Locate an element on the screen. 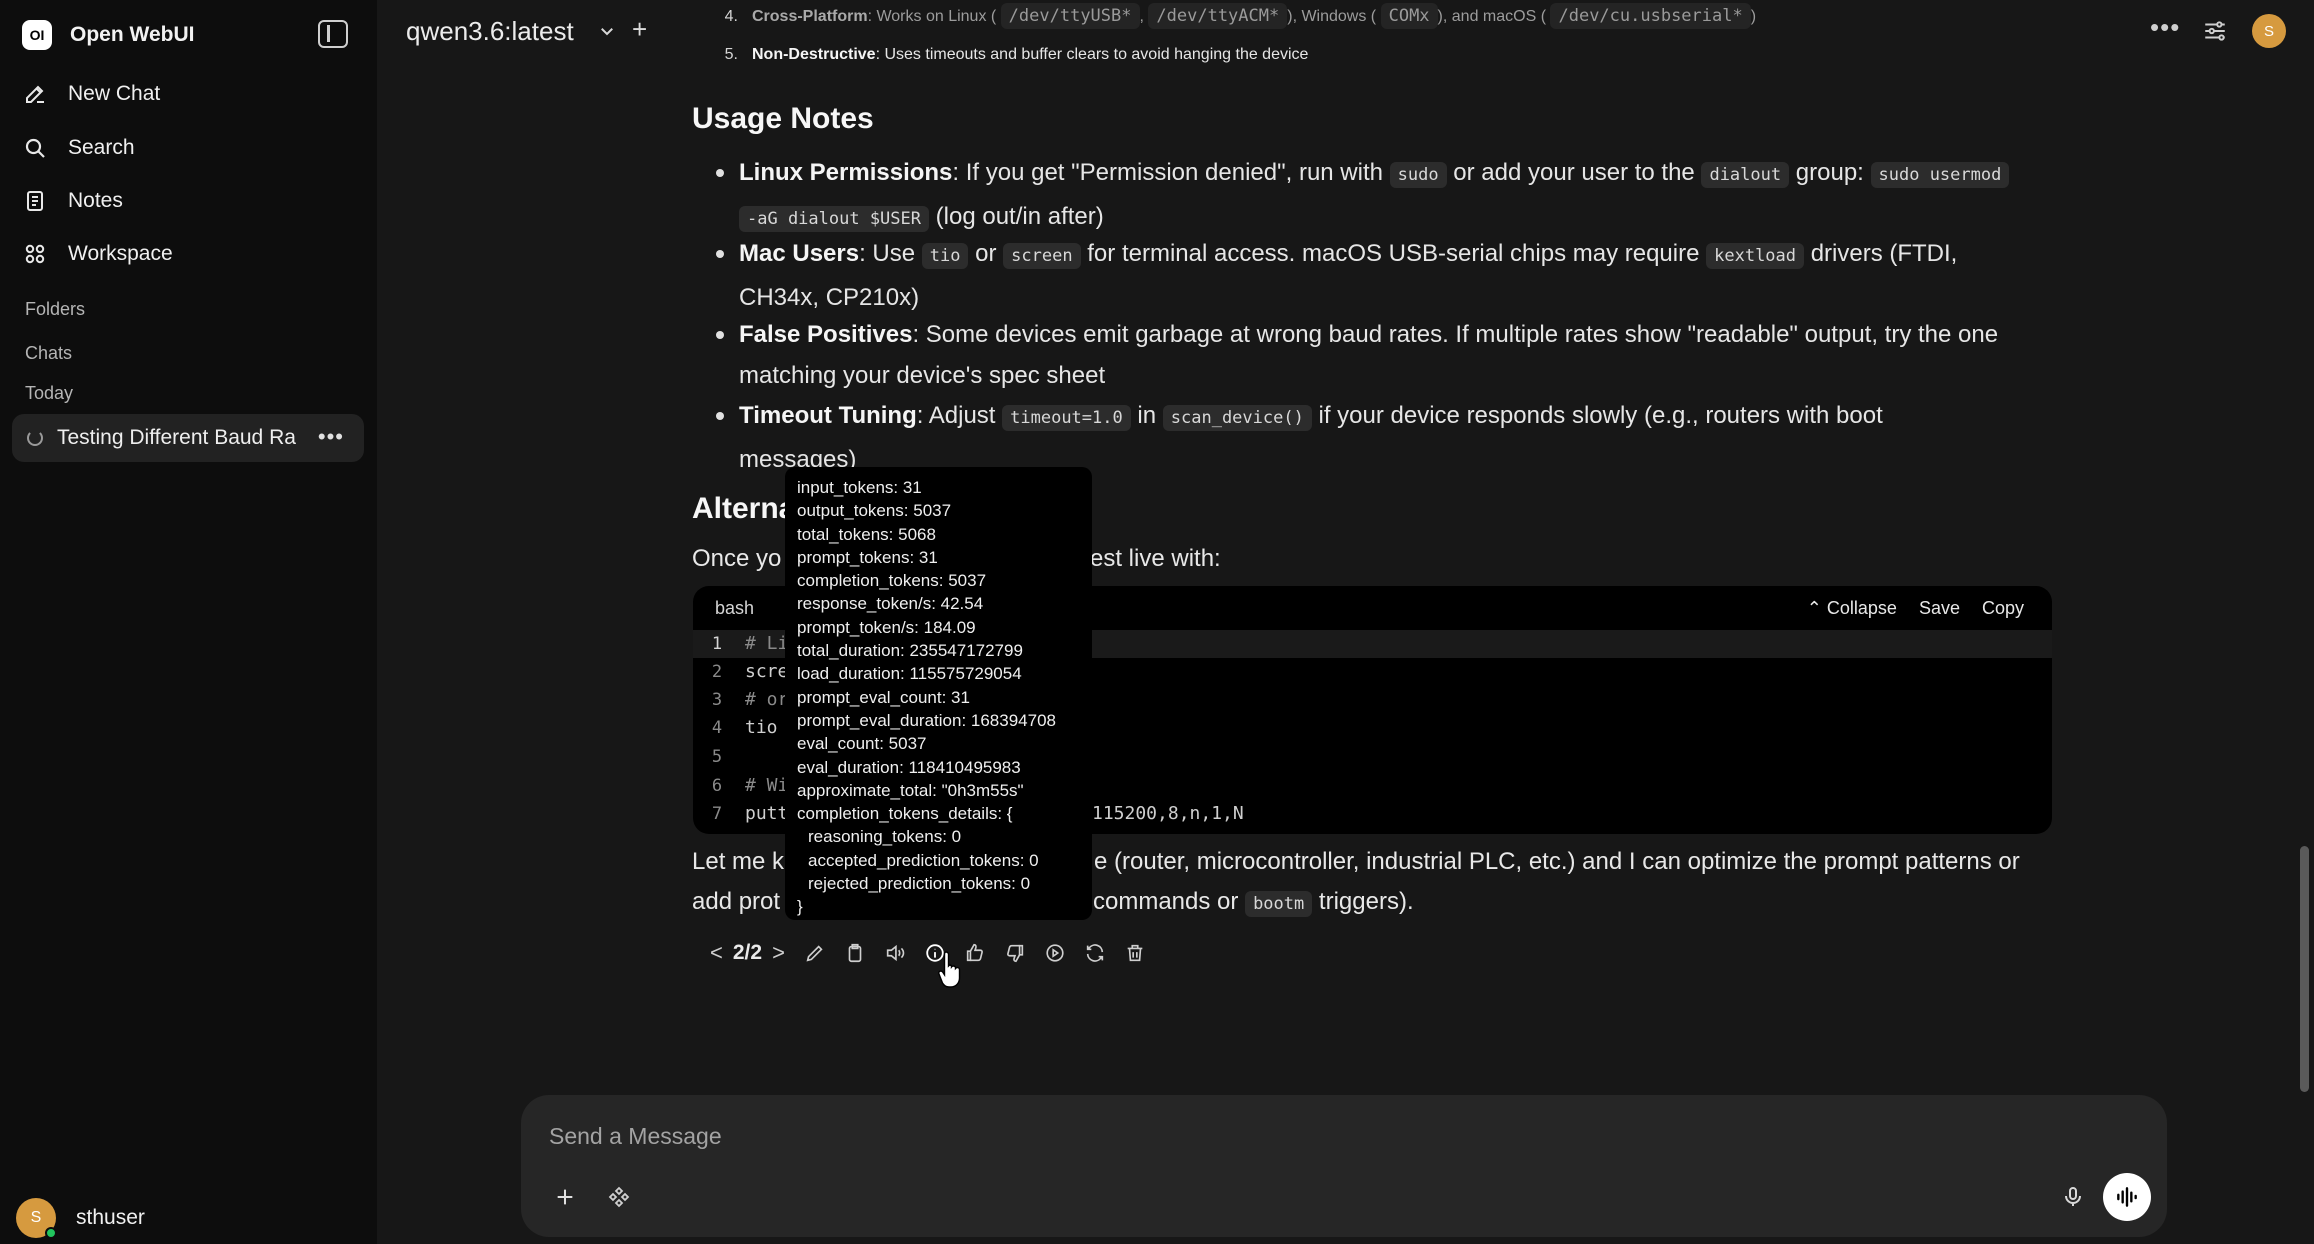 This screenshot has height=1244, width=2314. tooltip-line: total_duration: 235547172799 is located at coordinates (910, 651).